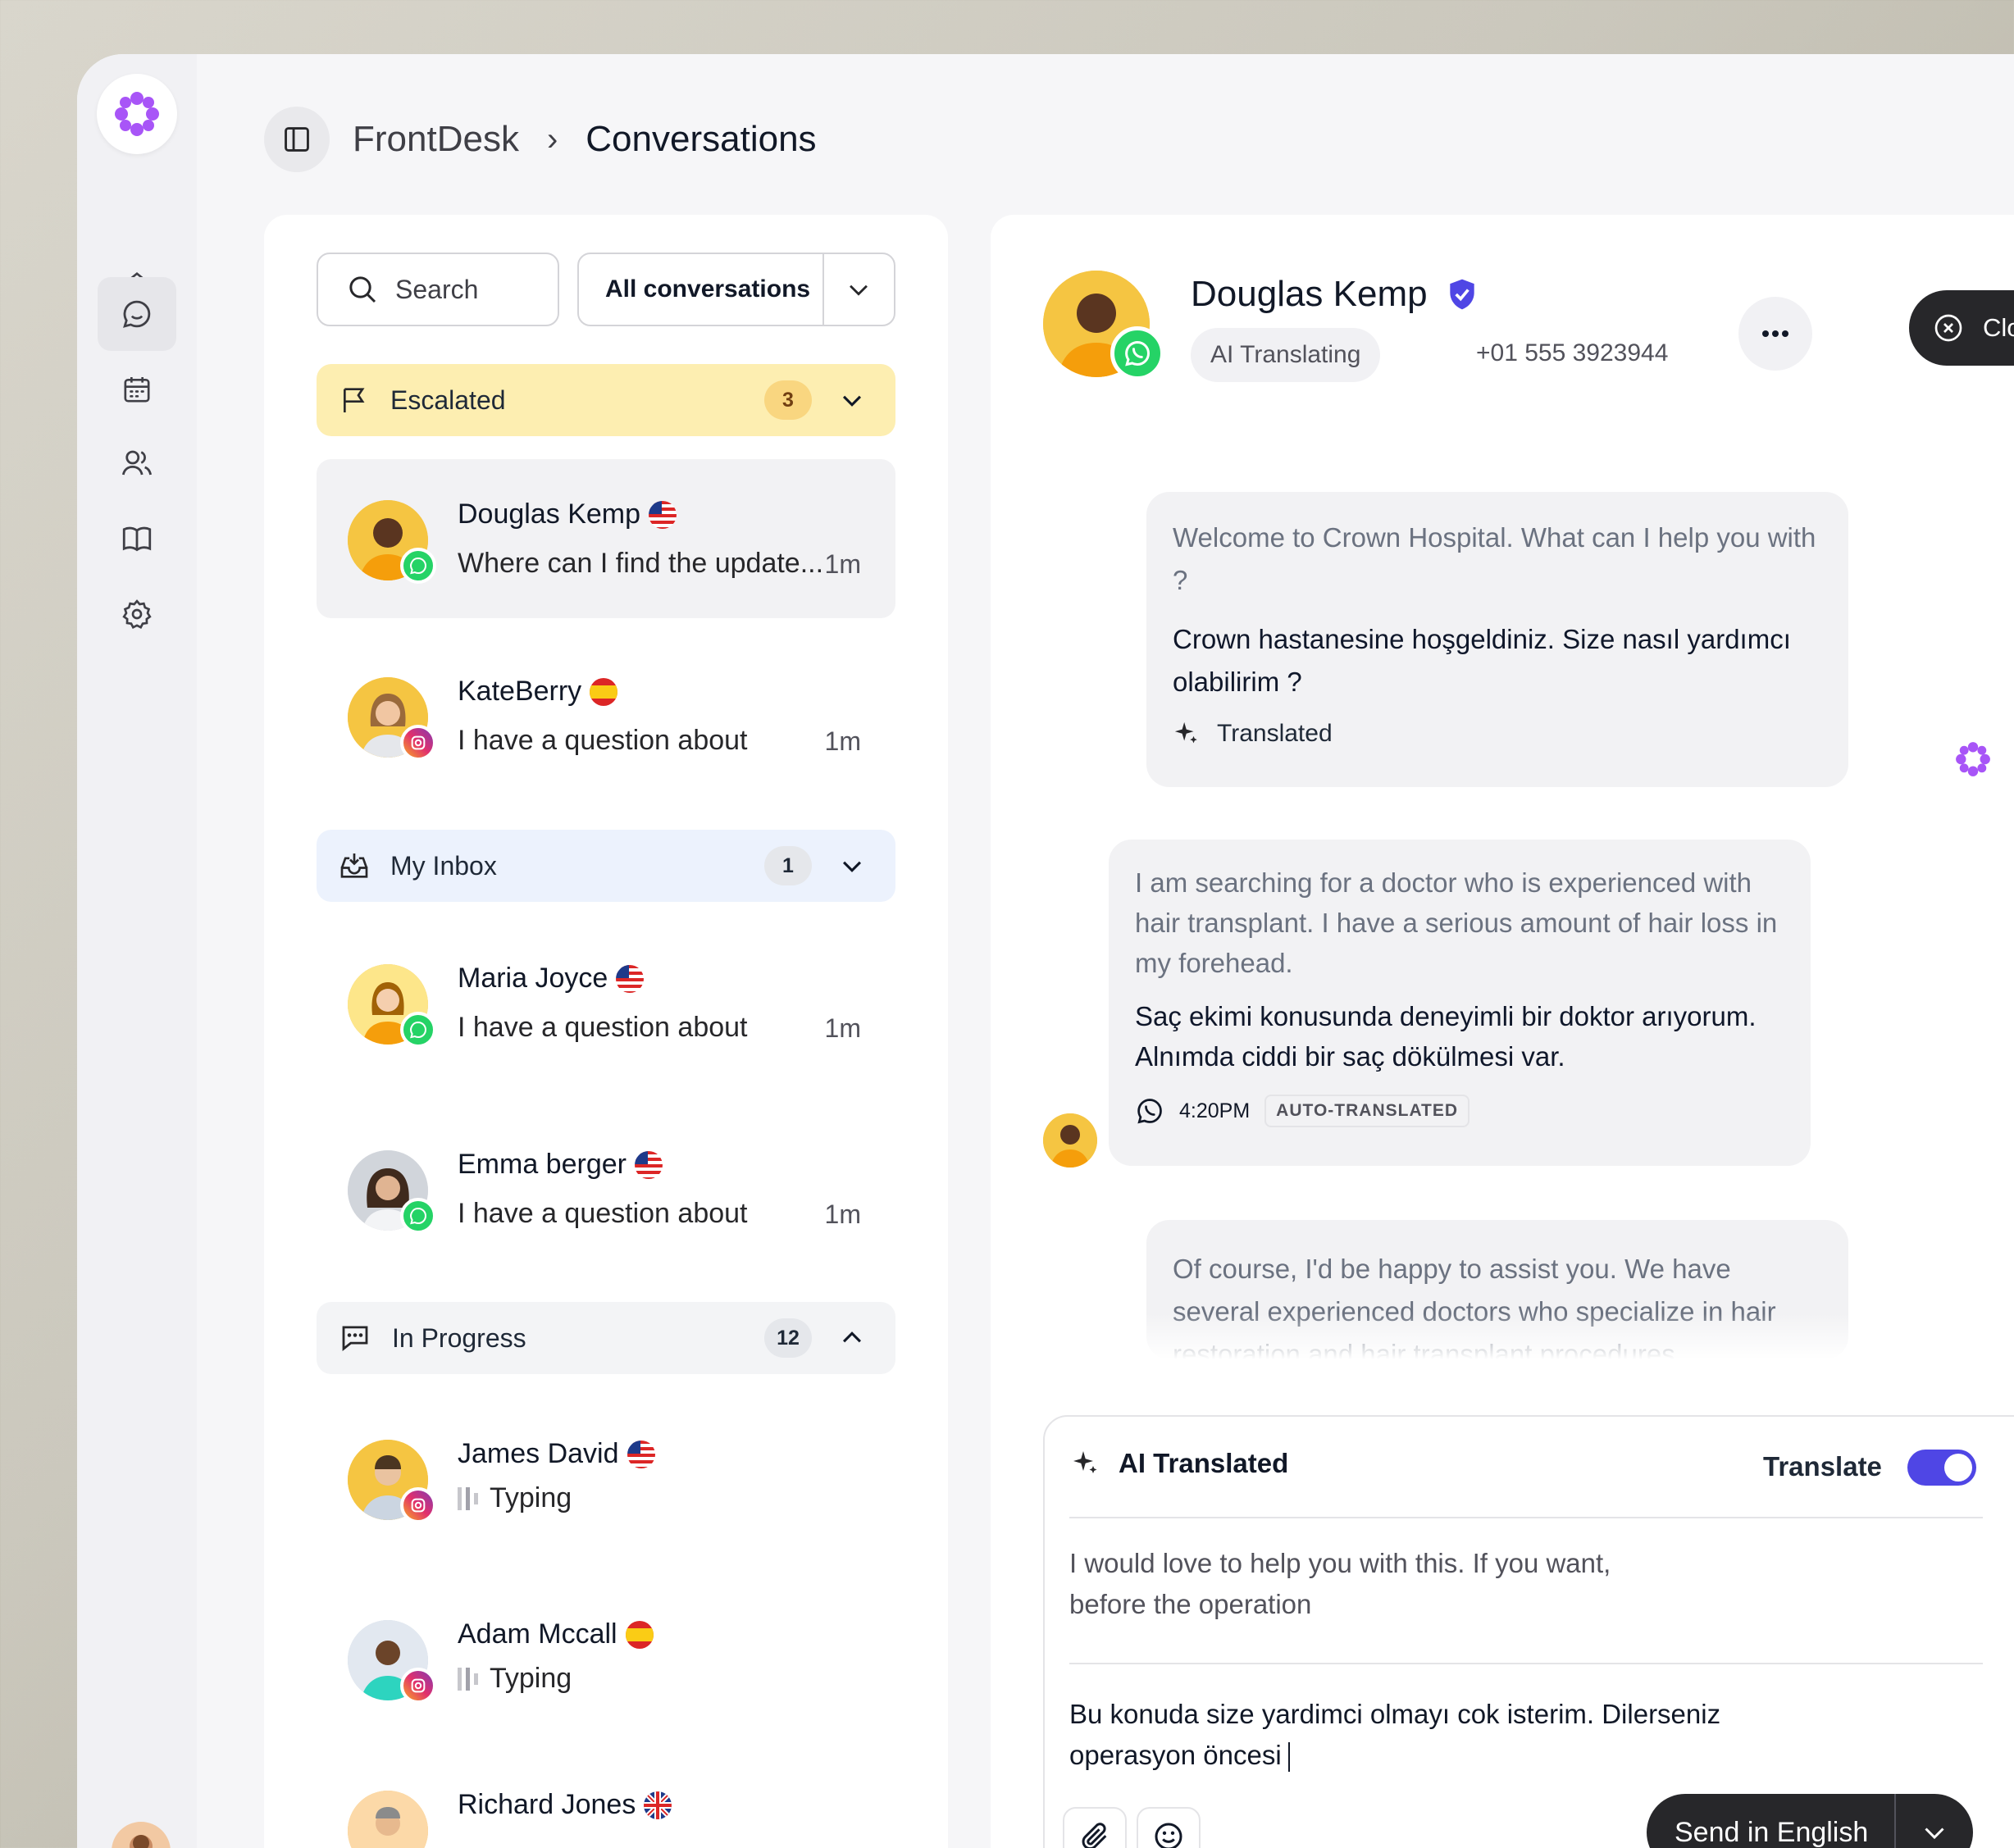  Describe the element at coordinates (547, 1805) in the screenshot. I see `contact-name-text: Richard Jones` at that location.